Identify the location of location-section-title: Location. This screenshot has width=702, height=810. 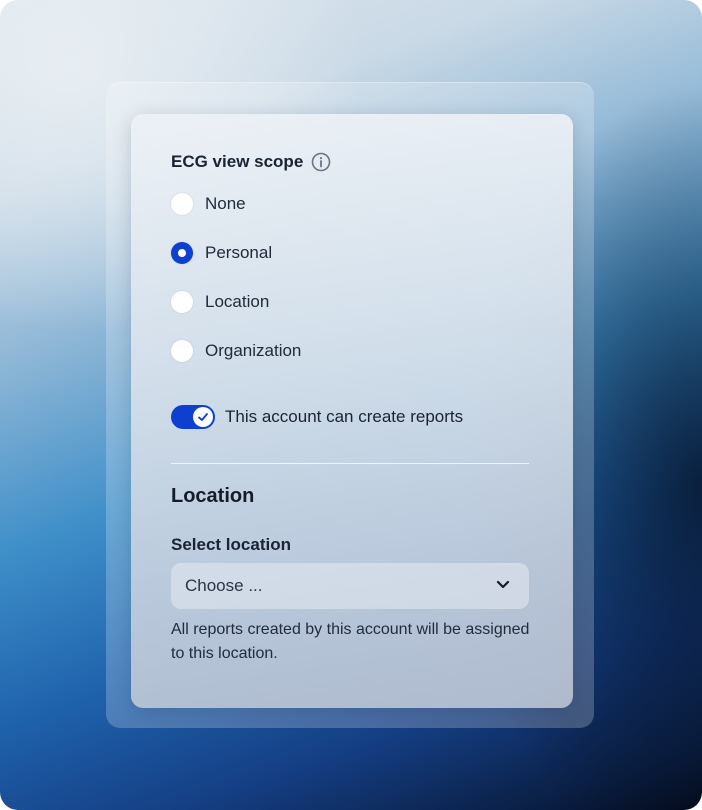
(213, 496).